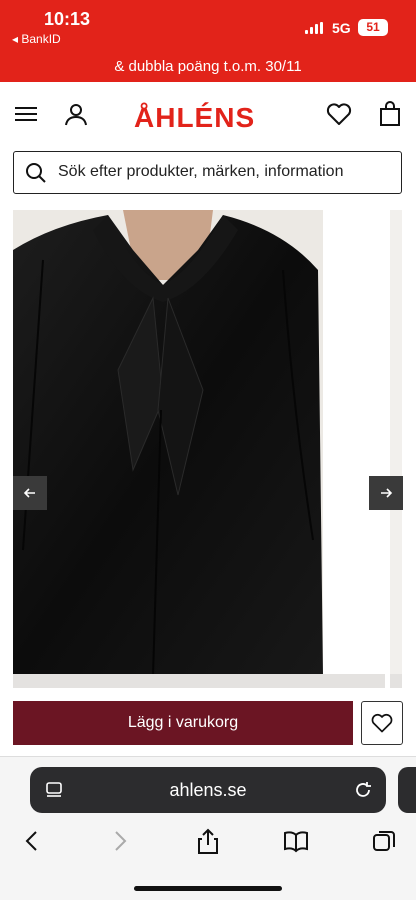 This screenshot has height=900, width=416. I want to click on wishlist-button, so click(382, 723).